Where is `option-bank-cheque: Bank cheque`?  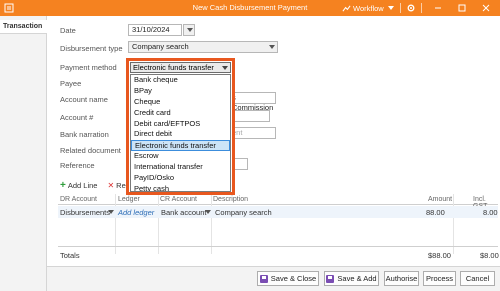
option-bank-cheque: Bank cheque is located at coordinates (180, 80).